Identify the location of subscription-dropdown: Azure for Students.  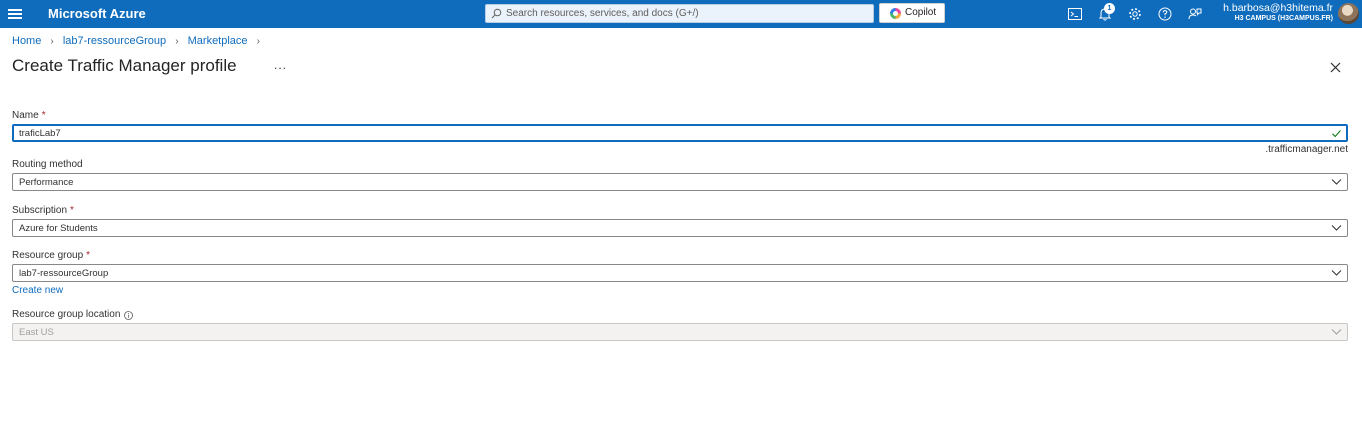
(680, 228).